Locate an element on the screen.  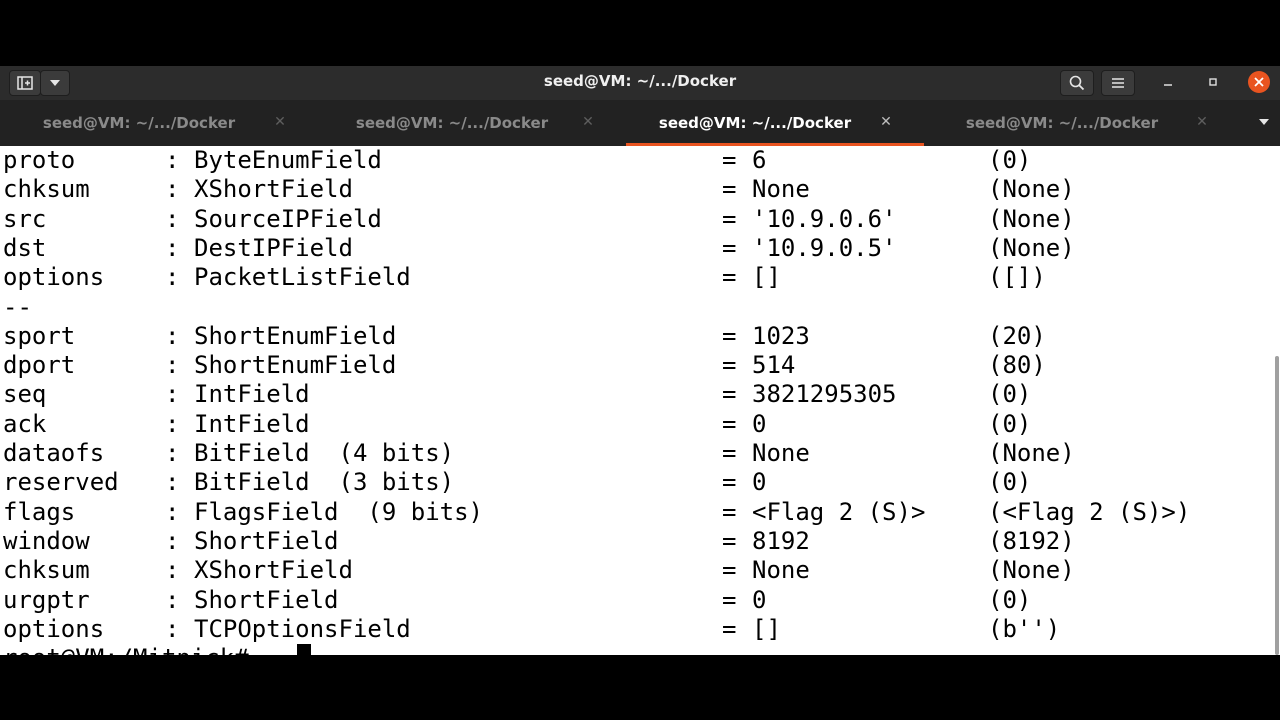
chevron-down-icon is located at coordinates (1264, 122).